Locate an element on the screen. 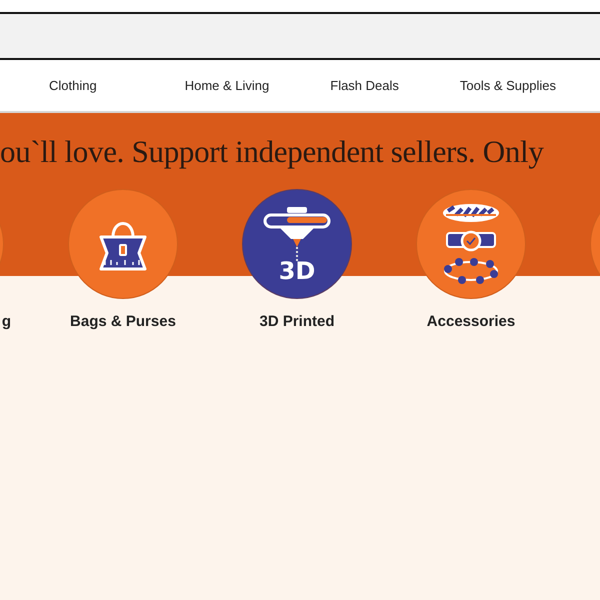 The image size is (600, 600). banner-headline: ou`ll love. Support independent sellers. Only is located at coordinates (272, 151).